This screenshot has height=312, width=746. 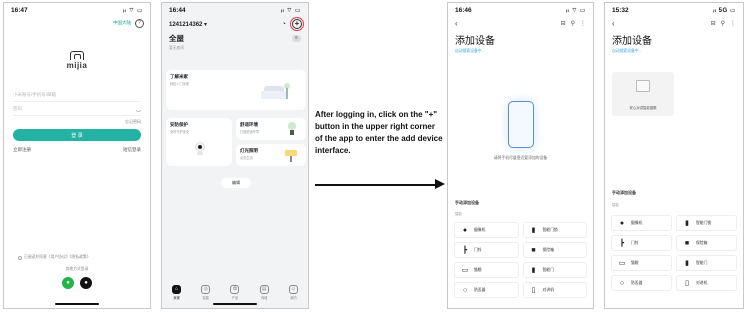 What do you see at coordinates (674, 10) in the screenshot?
I see `status-bar: 15:32 ᵢₗ 5G ▭` at bounding box center [674, 10].